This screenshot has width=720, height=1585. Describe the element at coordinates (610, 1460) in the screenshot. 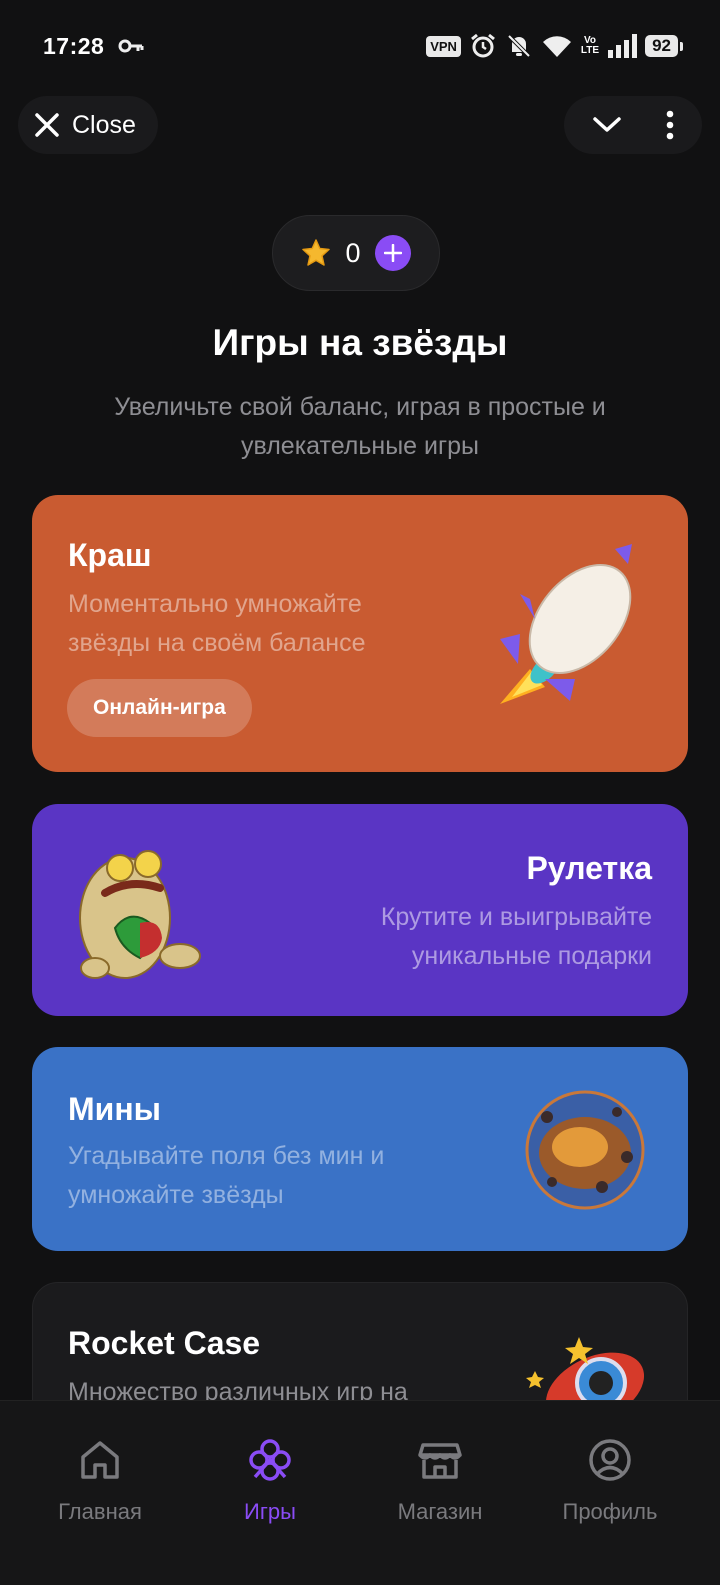

I see `profile-icon` at that location.